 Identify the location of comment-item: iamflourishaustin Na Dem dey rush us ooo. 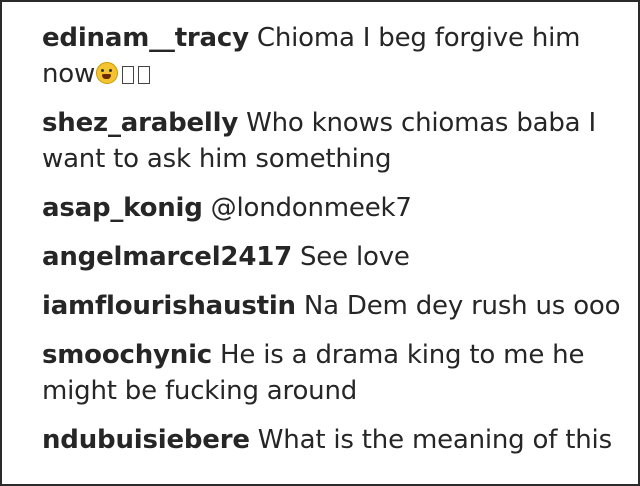
(332, 306).